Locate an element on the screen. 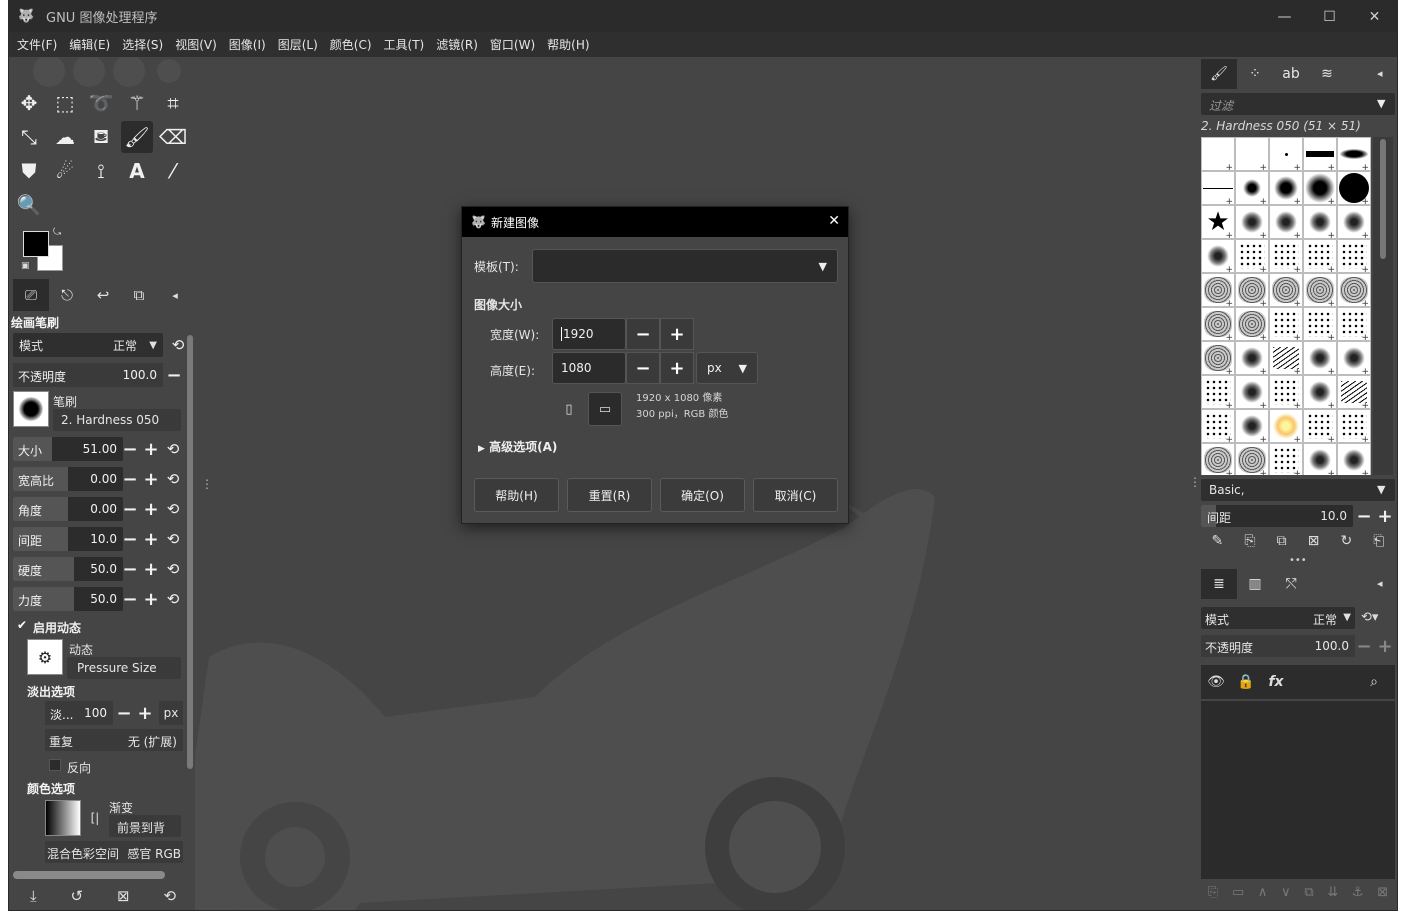 The height and width of the screenshot is (917, 1406). gradient-preview is located at coordinates (63, 818).